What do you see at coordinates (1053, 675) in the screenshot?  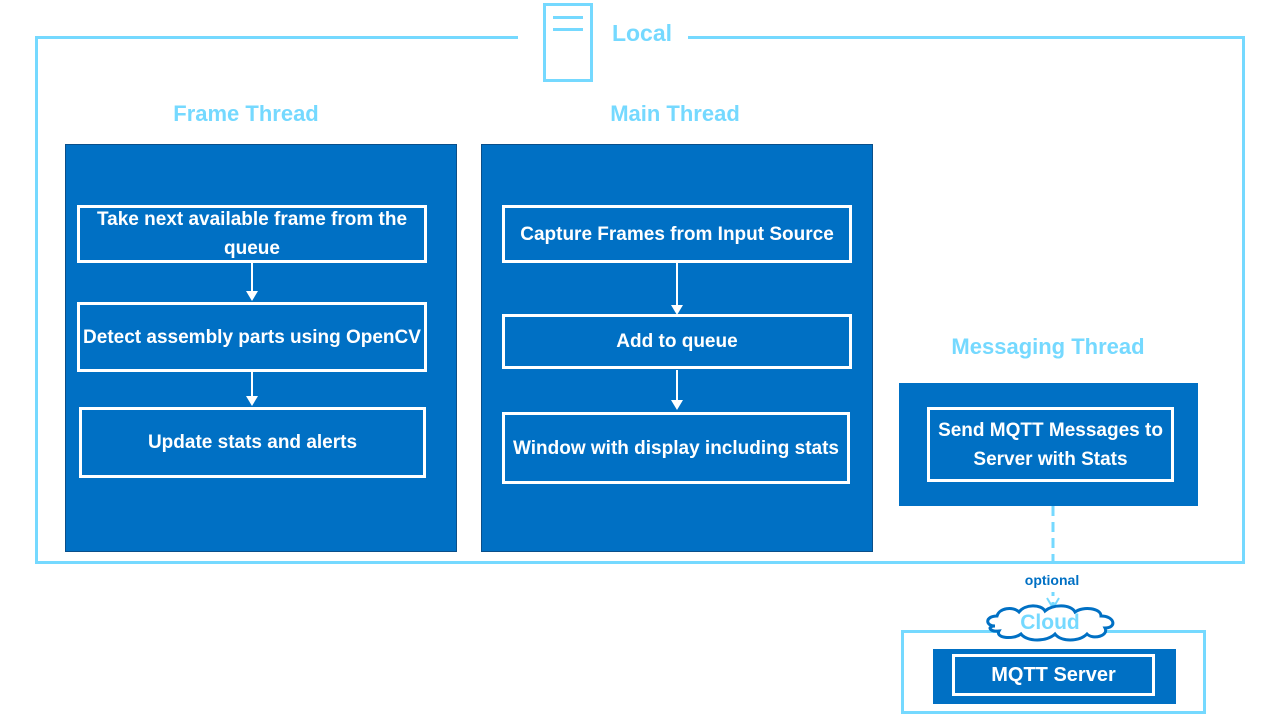 I see `mqtt-server-label: MQTT Server` at bounding box center [1053, 675].